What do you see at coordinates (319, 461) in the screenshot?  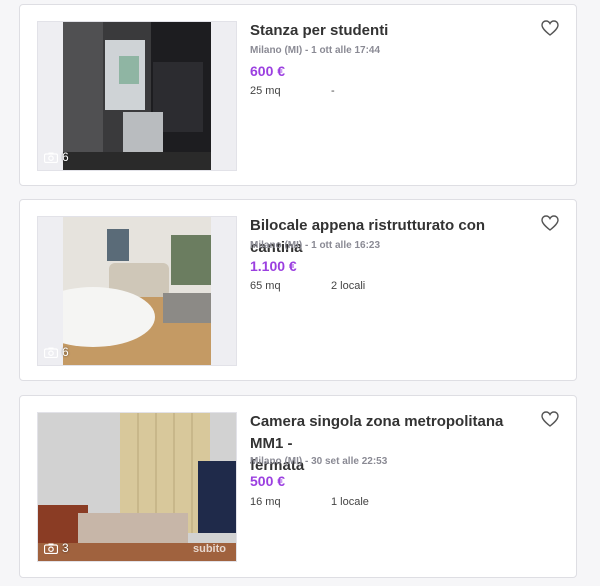 I see `listing-location-date: Milano (MI) - 30 set alle 22:53` at bounding box center [319, 461].